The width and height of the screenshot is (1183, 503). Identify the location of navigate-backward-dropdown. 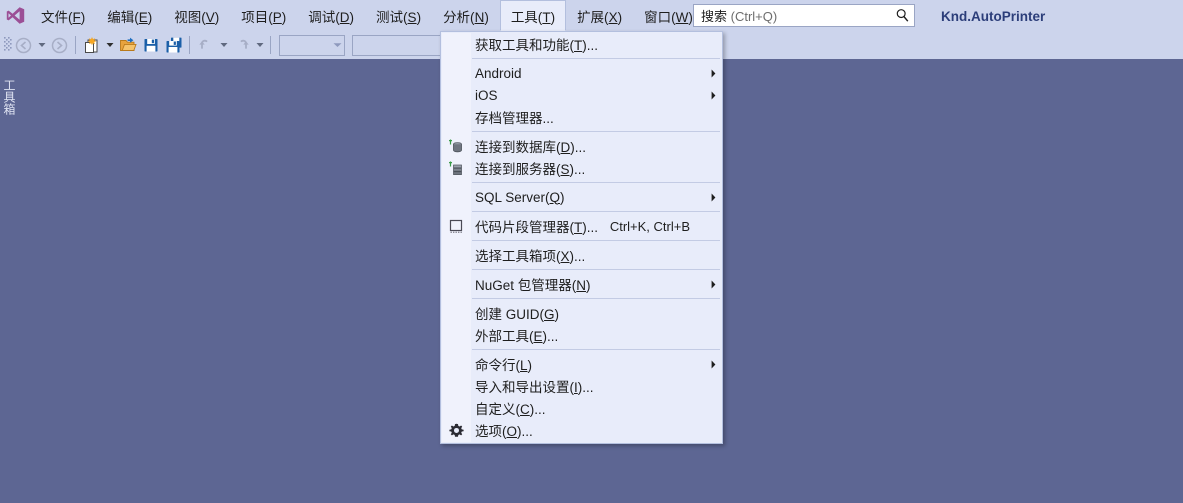
(41, 45).